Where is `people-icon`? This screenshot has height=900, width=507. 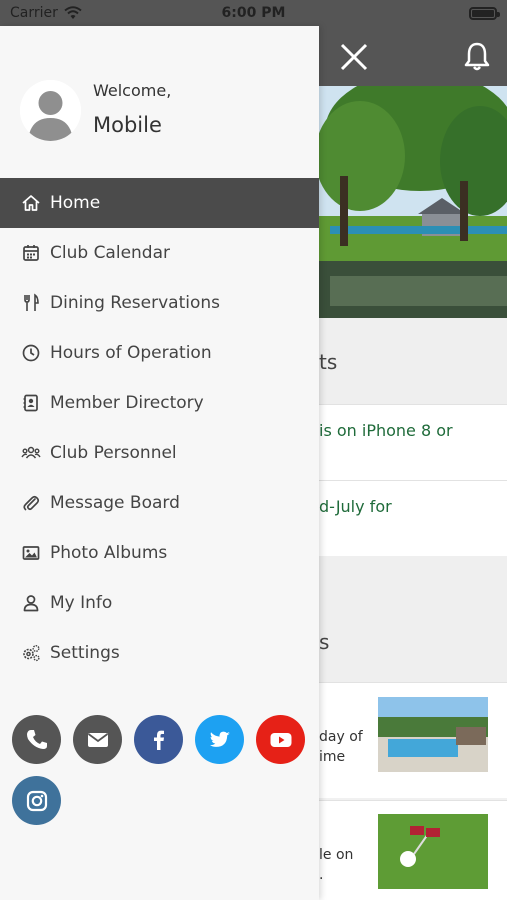 people-icon is located at coordinates (31, 453).